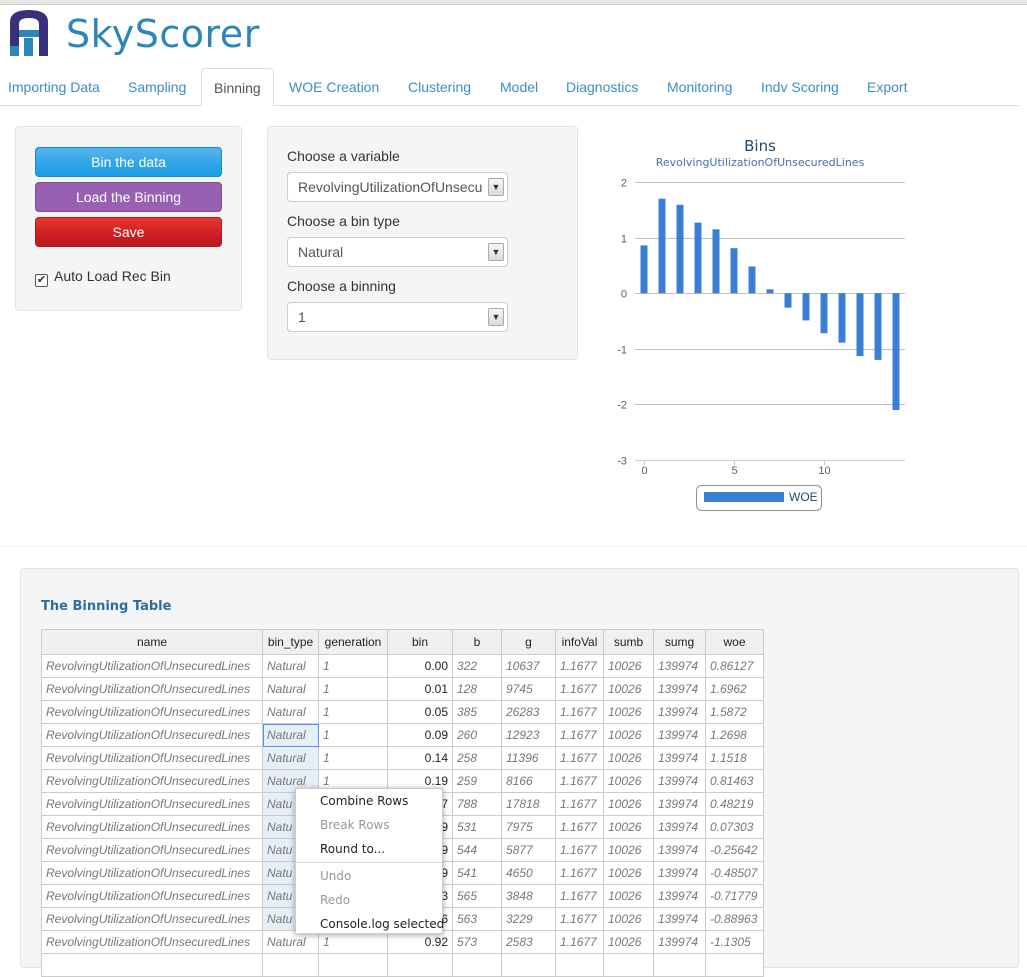 This screenshot has height=977, width=1027. What do you see at coordinates (528, 873) in the screenshot?
I see `cell-g: 4650` at bounding box center [528, 873].